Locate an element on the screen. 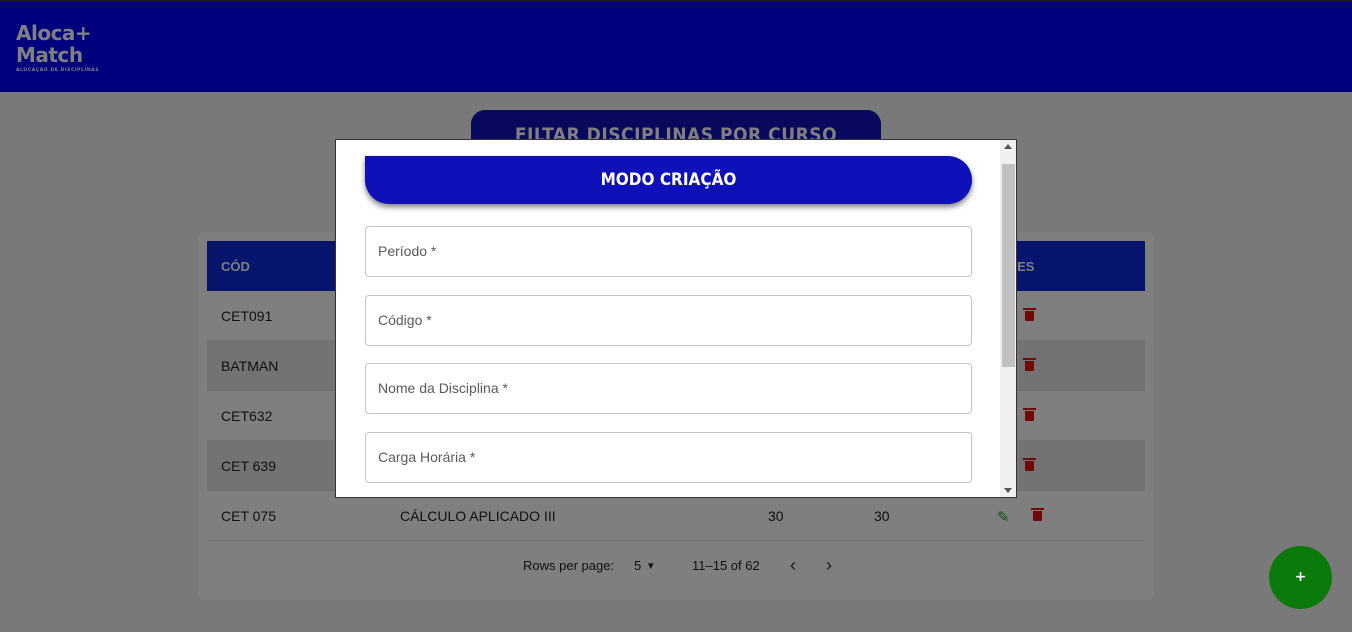 The image size is (1352, 632). carga-horaria-field: Carga Horária * is located at coordinates (668, 457).